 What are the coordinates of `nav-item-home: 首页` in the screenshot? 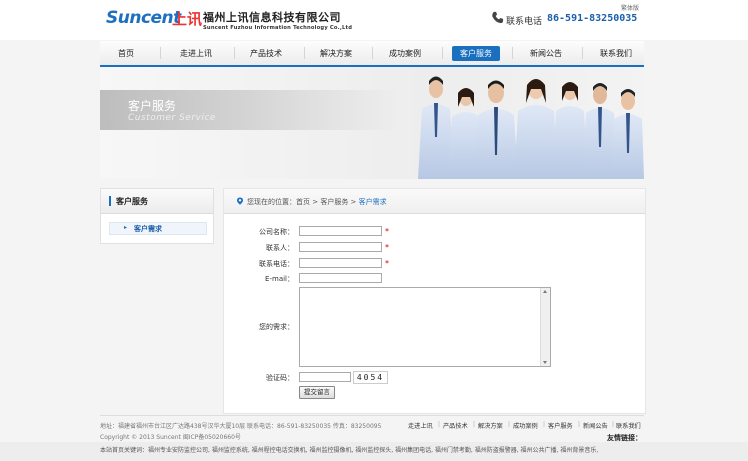 It's located at (126, 53).